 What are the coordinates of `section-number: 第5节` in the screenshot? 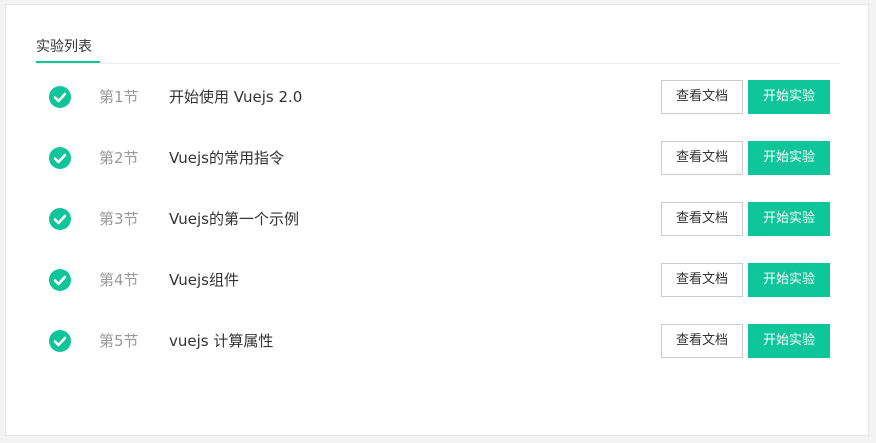 It's located at (119, 341).